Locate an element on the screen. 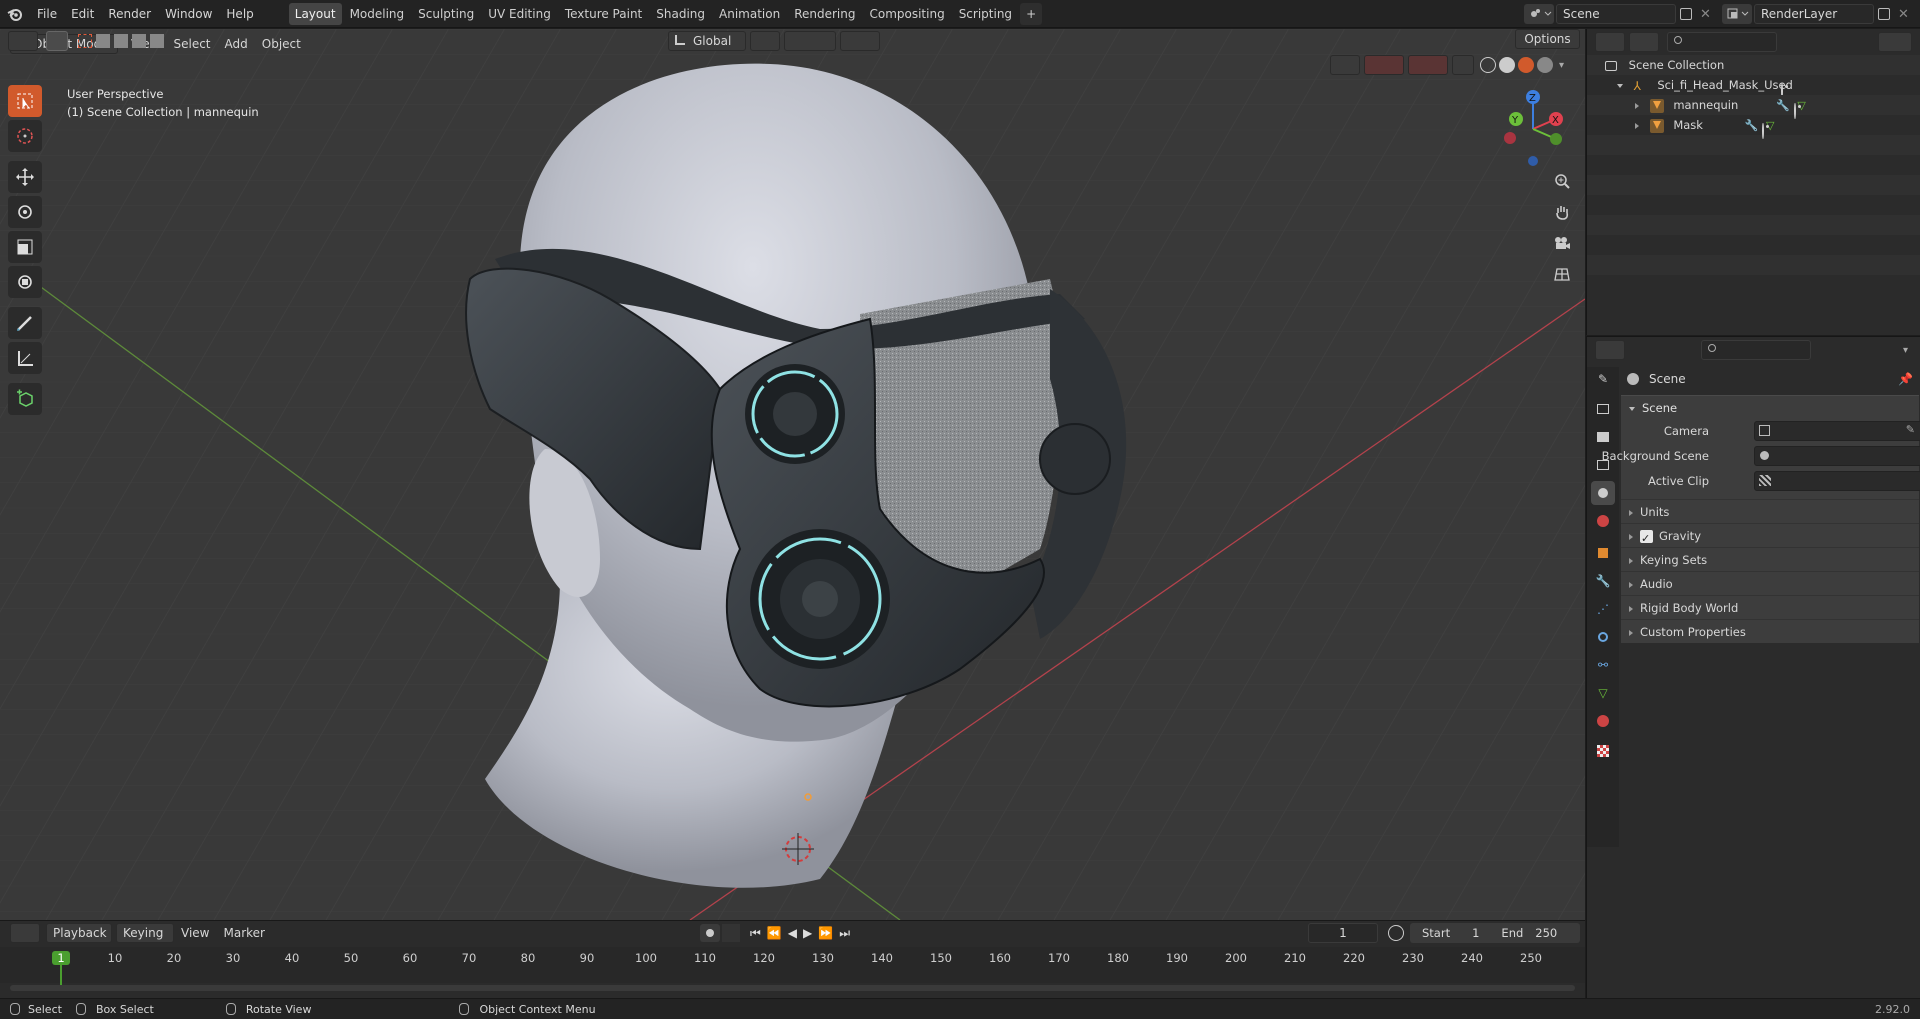  outliner-editor-type-icon is located at coordinates (1610, 42).